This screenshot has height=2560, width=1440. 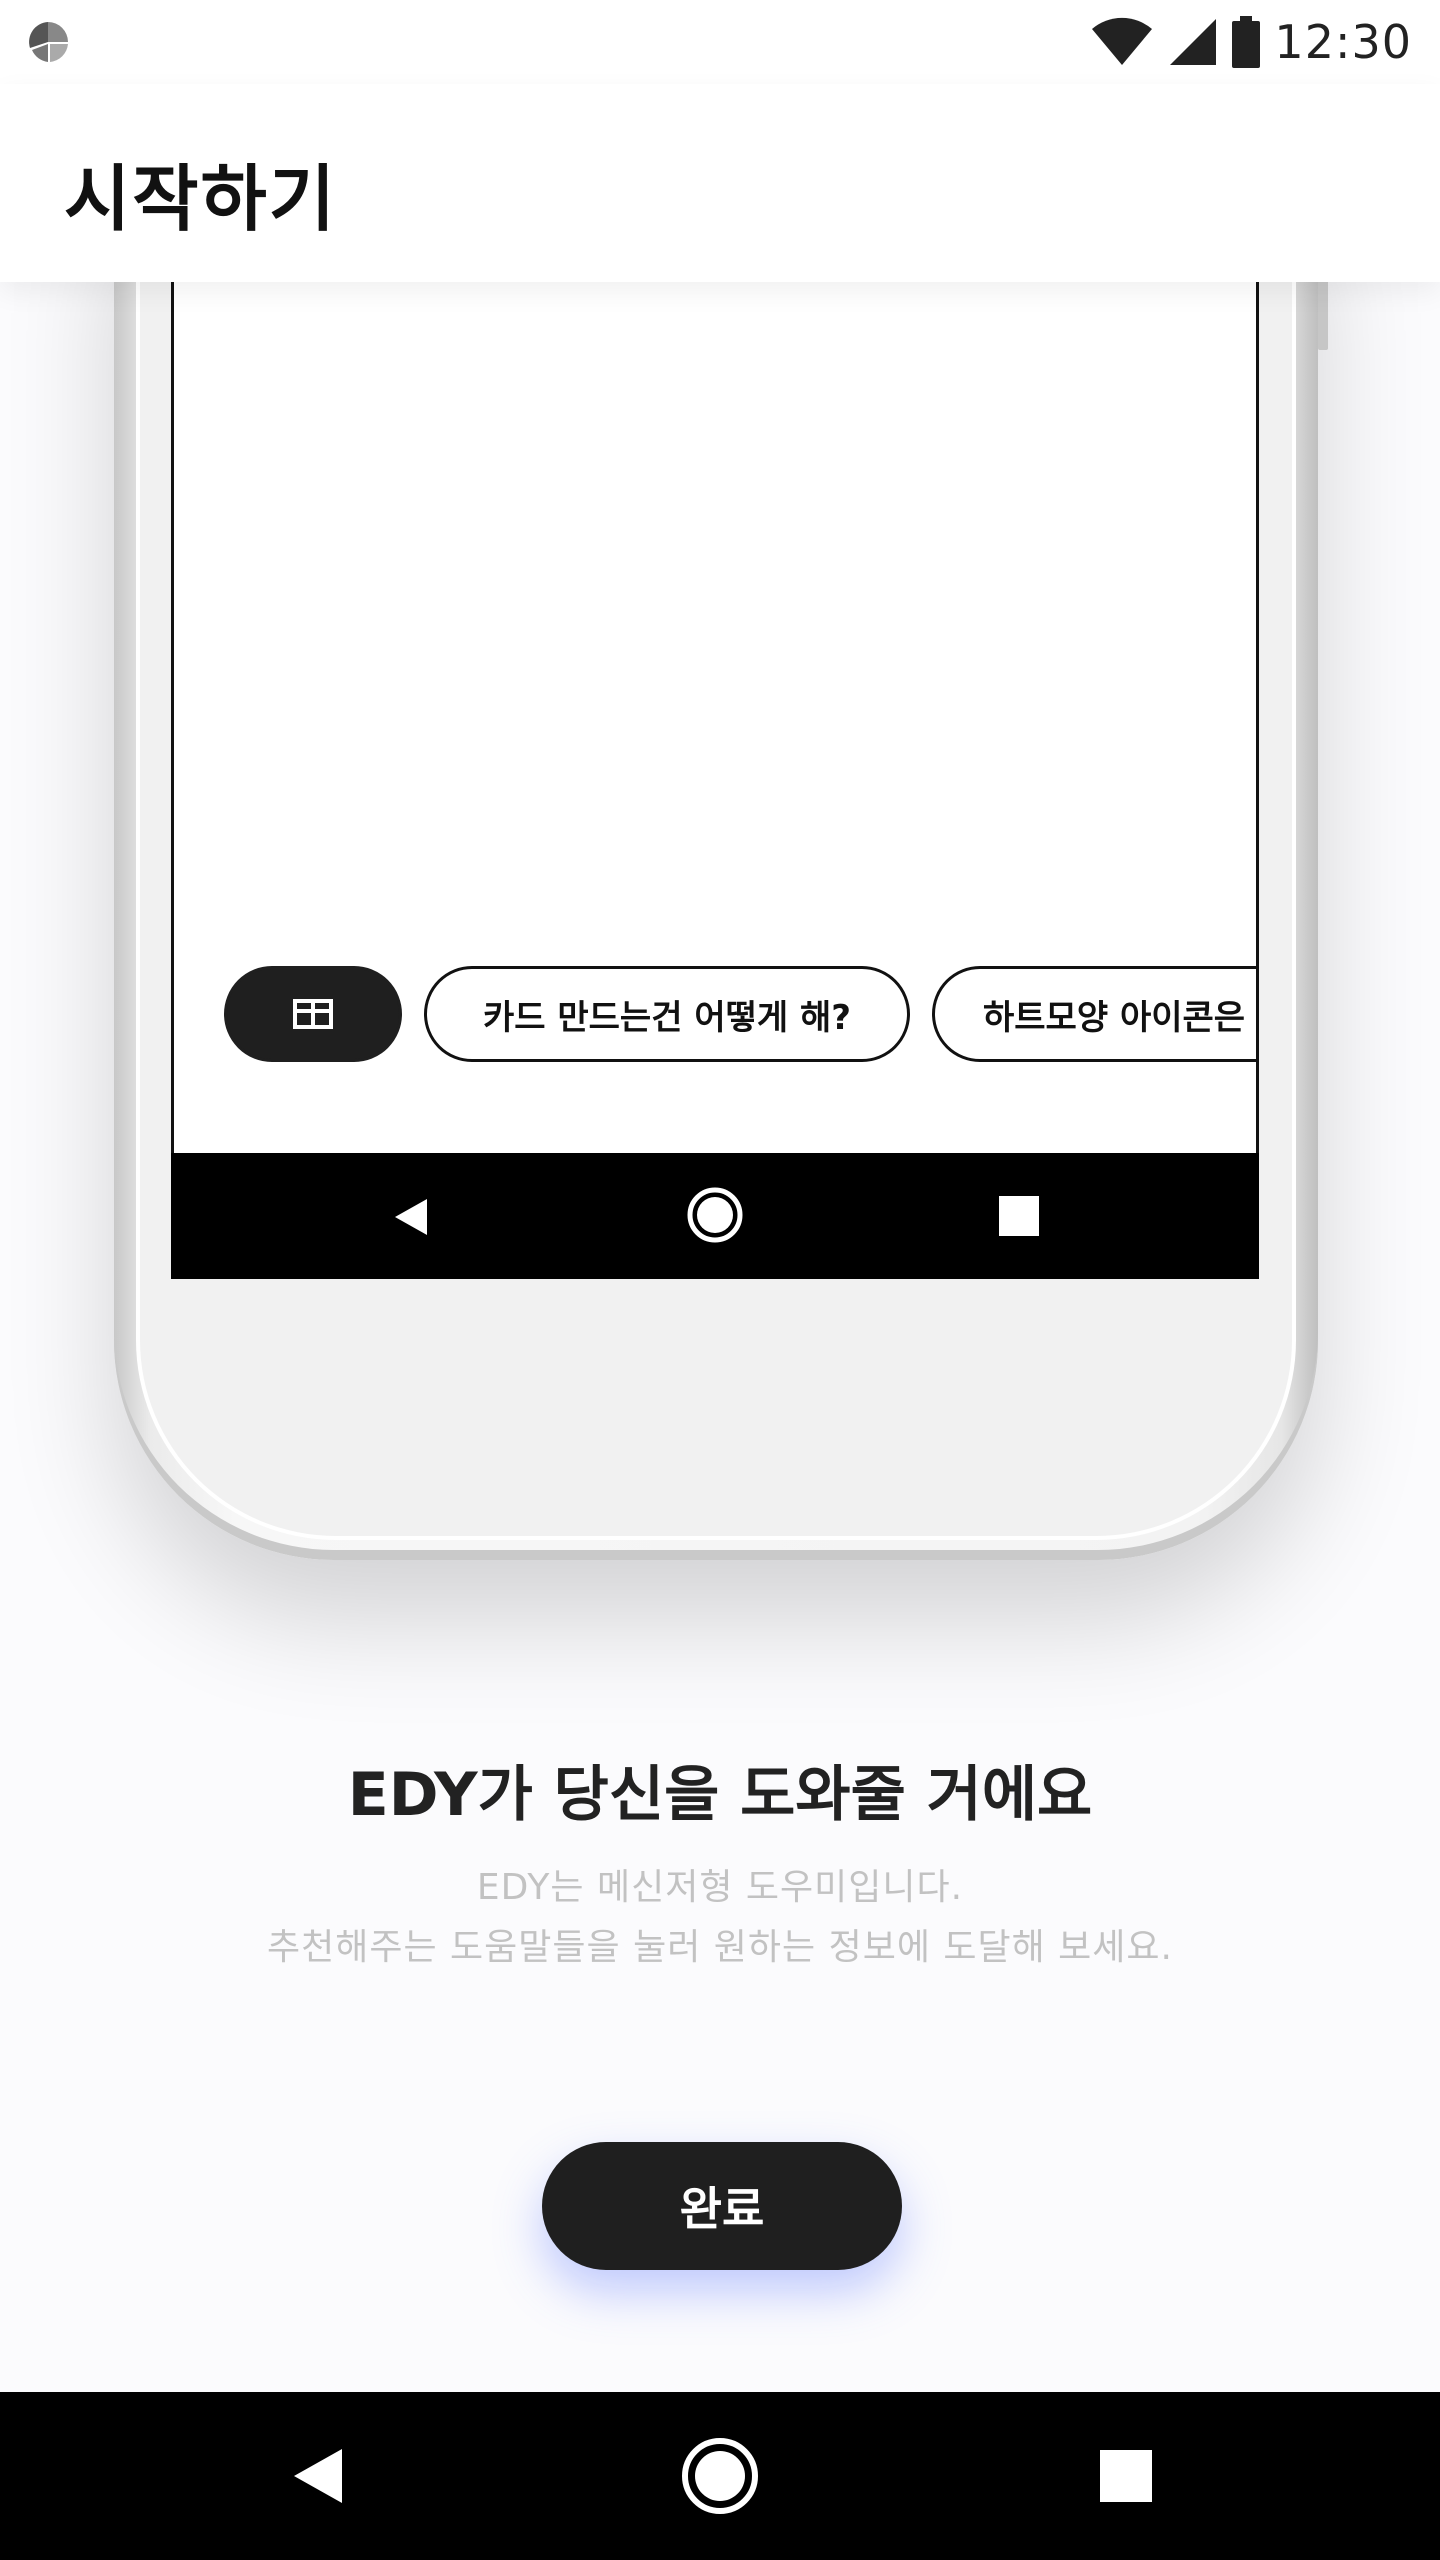 What do you see at coordinates (720, 183) in the screenshot?
I see `app-bar: 시작하기` at bounding box center [720, 183].